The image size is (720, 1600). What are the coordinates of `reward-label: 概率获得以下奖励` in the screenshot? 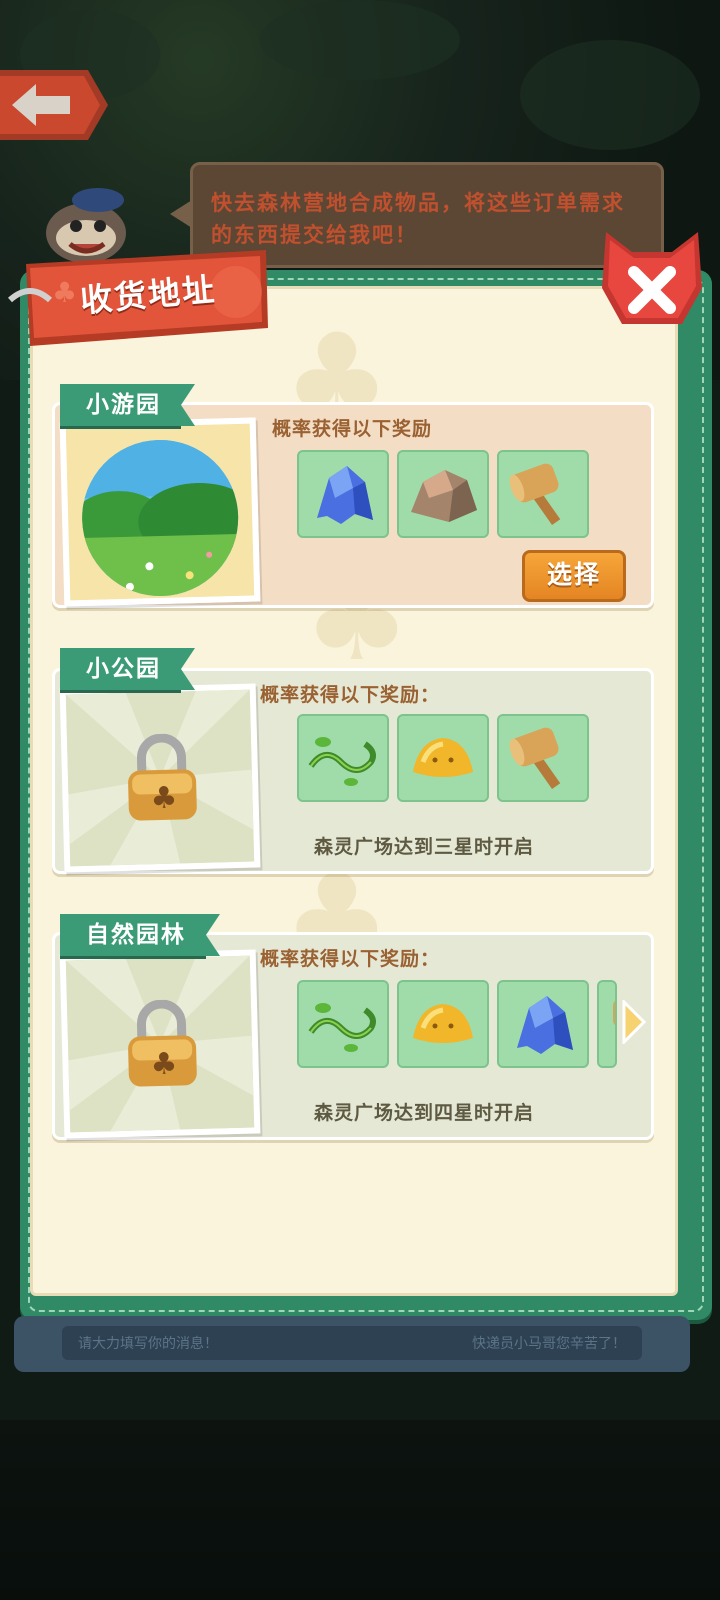 It's located at (352, 429).